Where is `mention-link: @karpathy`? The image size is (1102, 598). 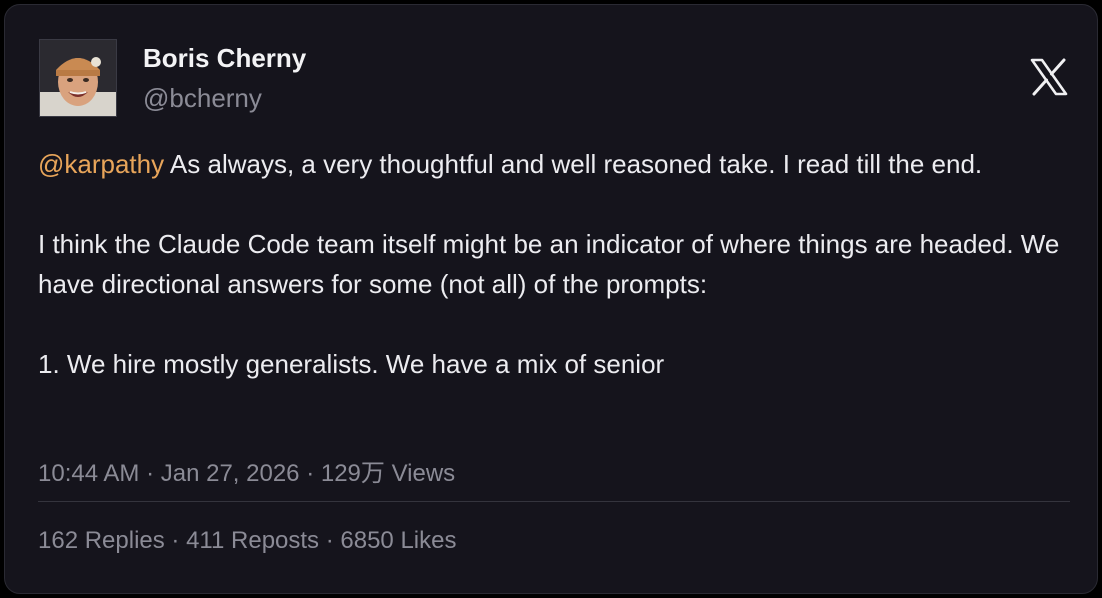
mention-link: @karpathy is located at coordinates (101, 164).